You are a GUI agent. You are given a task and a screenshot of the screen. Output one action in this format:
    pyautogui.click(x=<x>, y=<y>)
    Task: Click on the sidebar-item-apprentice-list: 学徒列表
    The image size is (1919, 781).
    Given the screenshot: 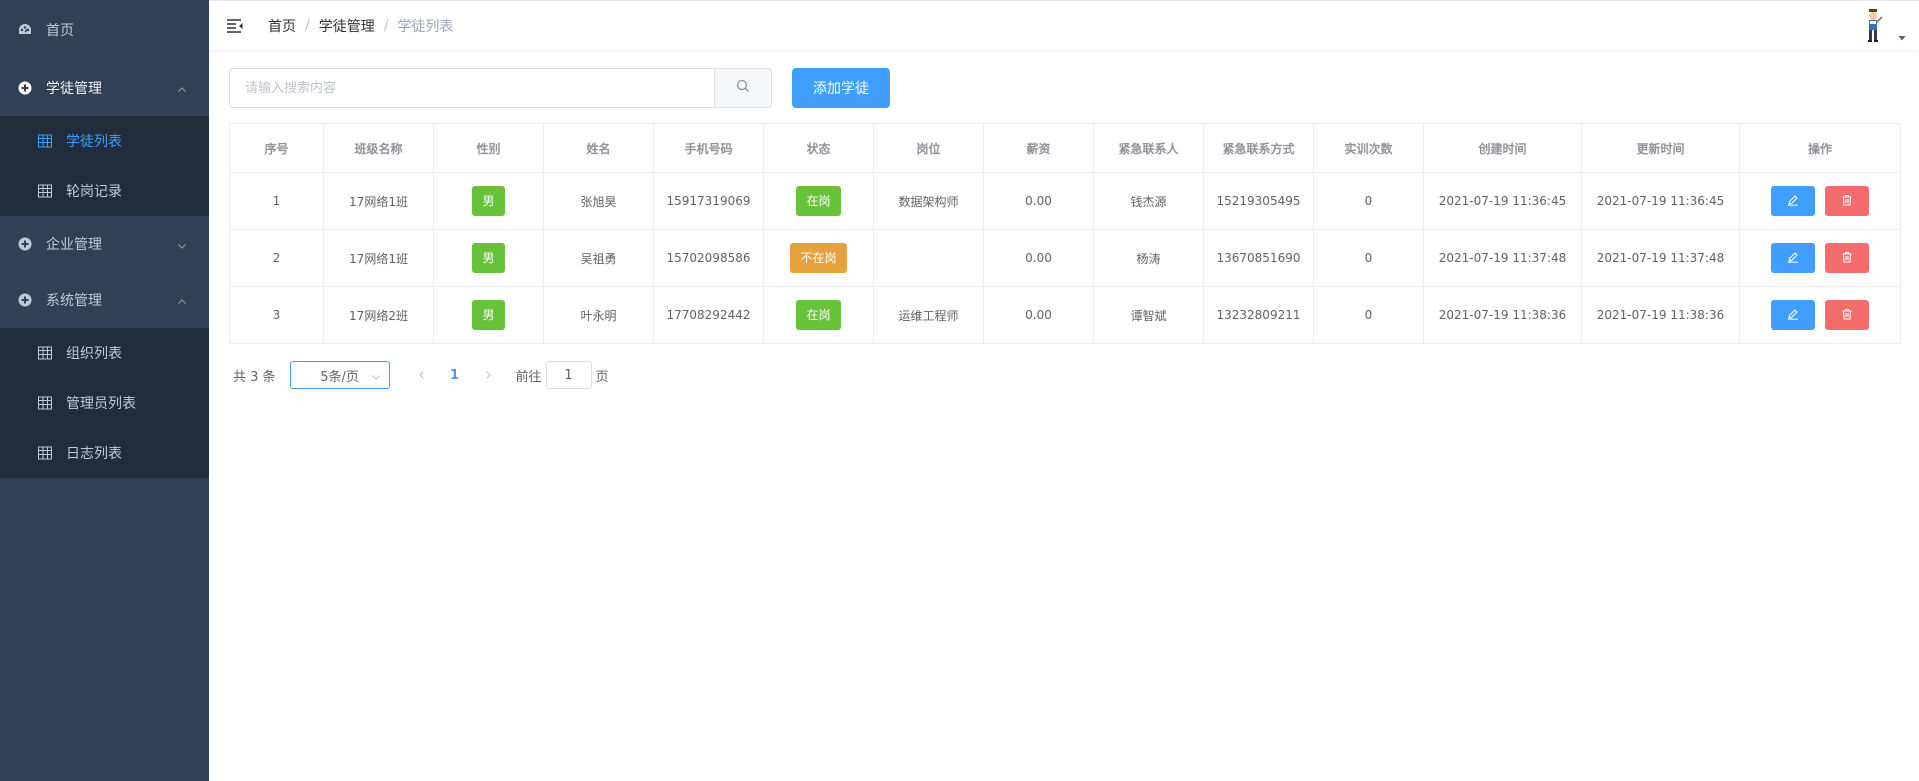 What is the action you would take?
    pyautogui.click(x=104, y=141)
    